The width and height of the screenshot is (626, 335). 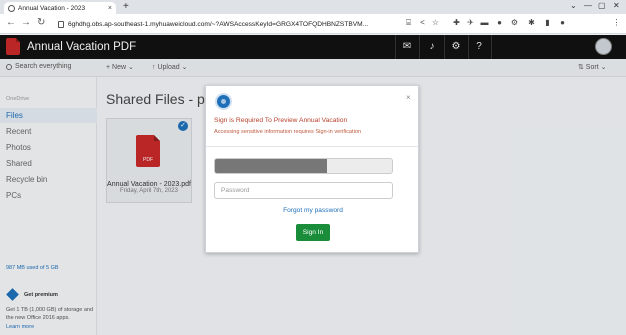 I want to click on share-icon: <, so click(x=422, y=22).